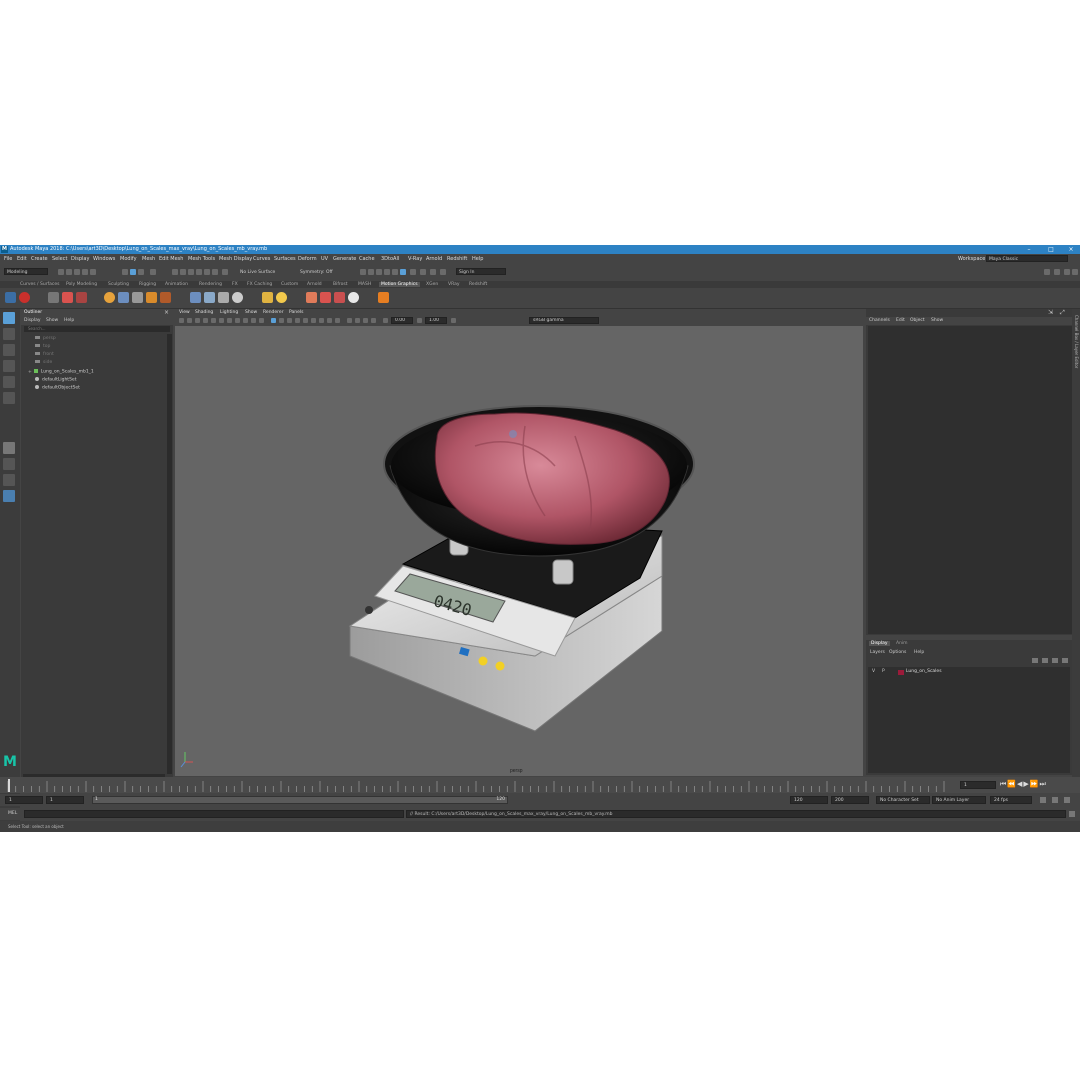 This screenshot has height=1080, width=1080. I want to click on blend-icon, so click(165, 297).